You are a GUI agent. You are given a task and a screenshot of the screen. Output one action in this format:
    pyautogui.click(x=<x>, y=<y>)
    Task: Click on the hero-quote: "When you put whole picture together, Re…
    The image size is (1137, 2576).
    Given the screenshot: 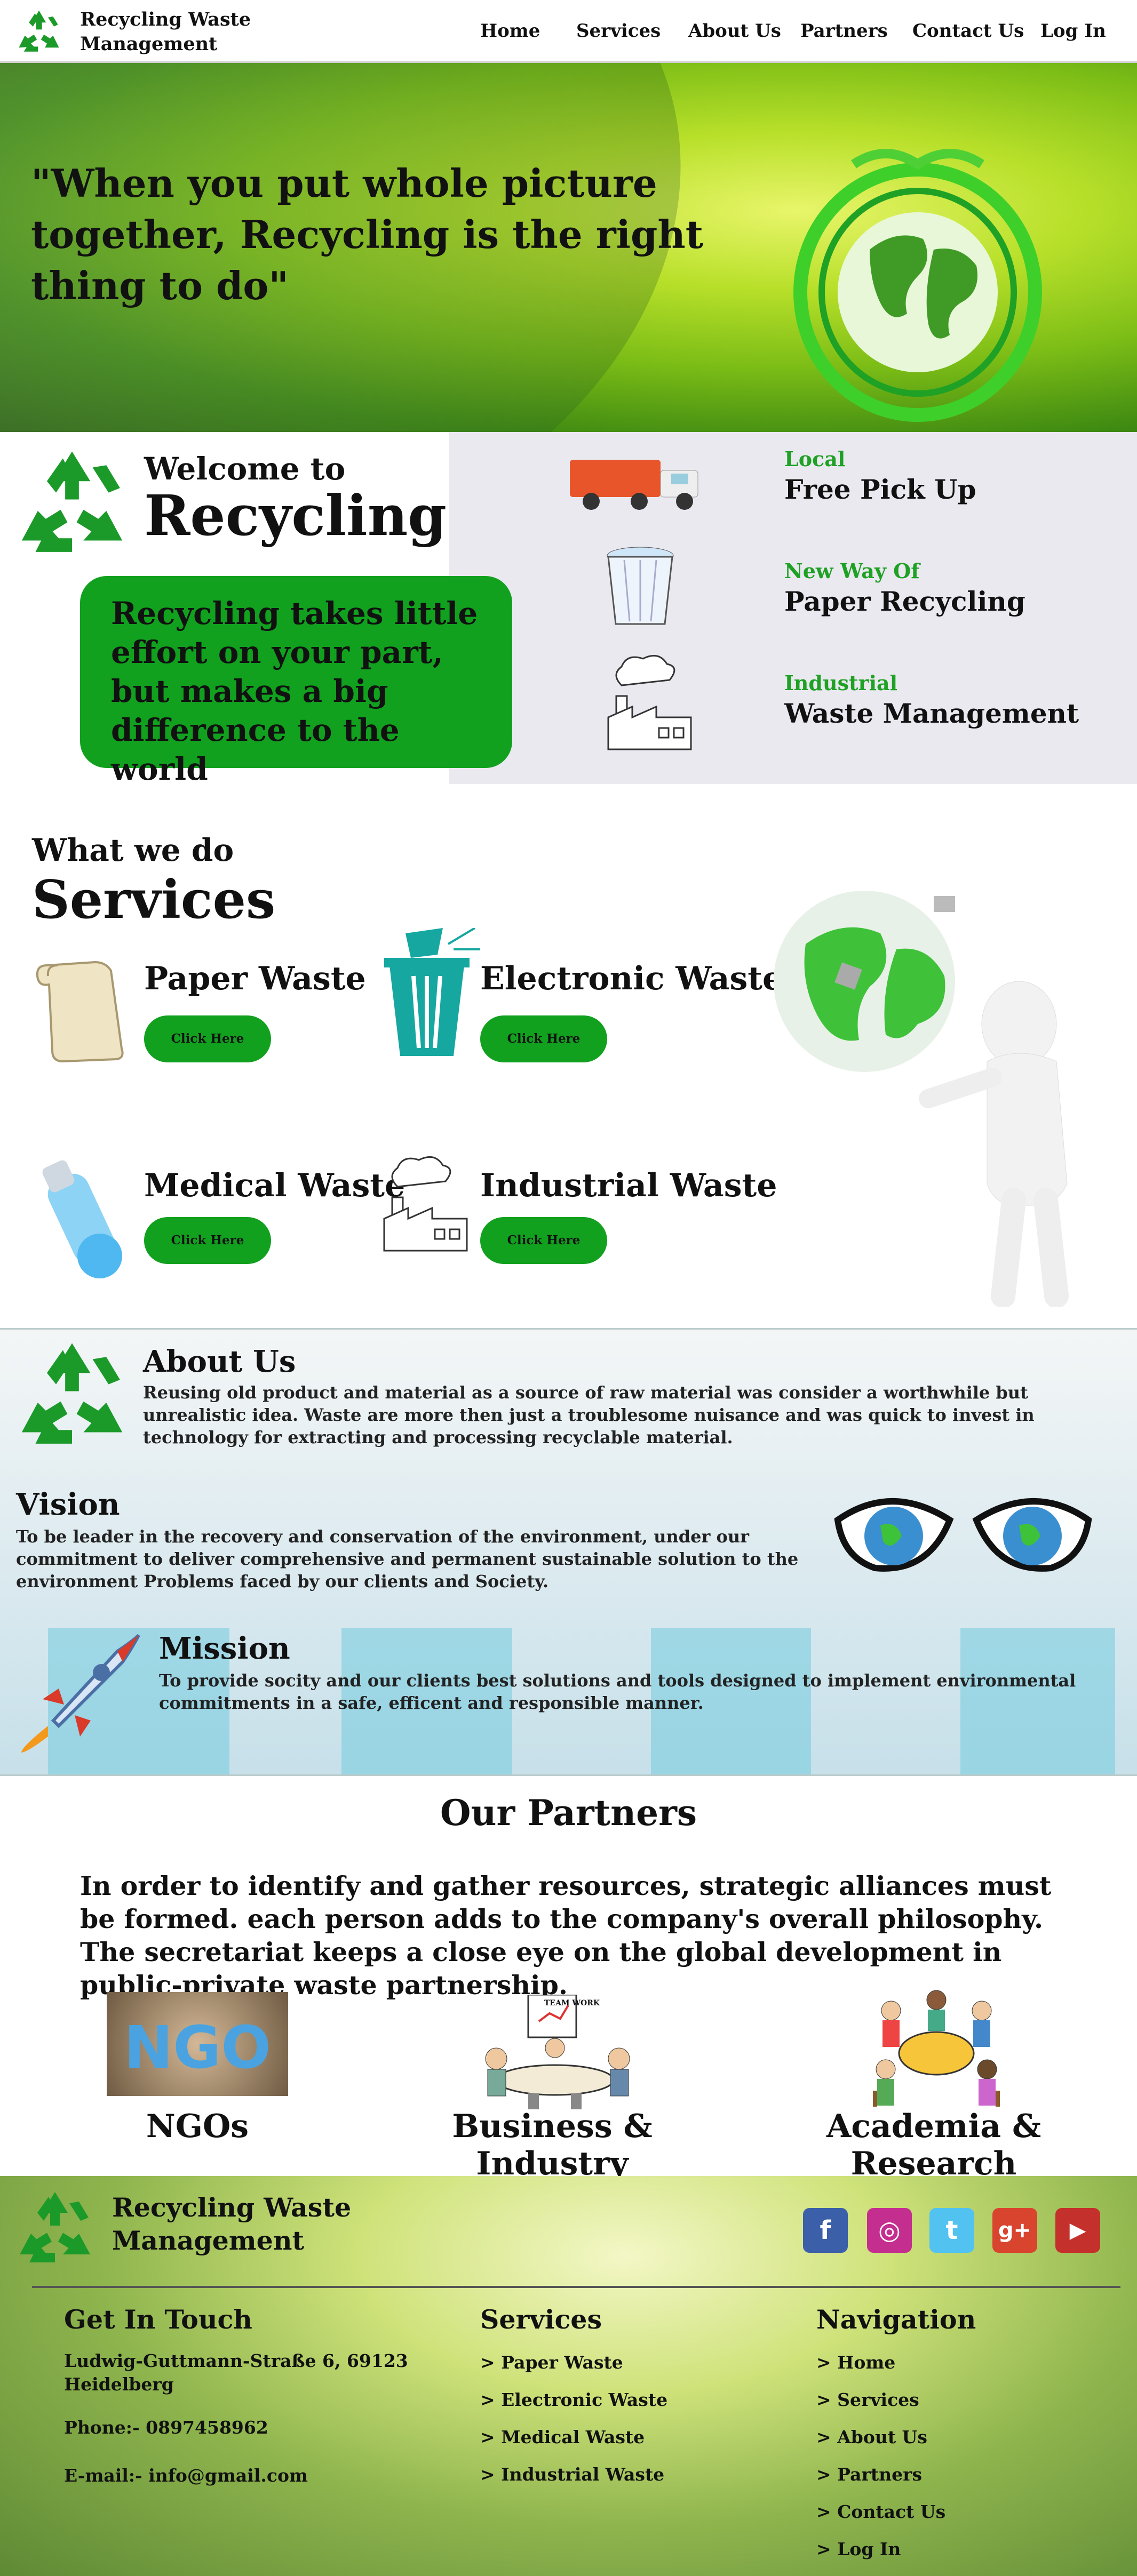 What is the action you would take?
    pyautogui.click(x=367, y=234)
    